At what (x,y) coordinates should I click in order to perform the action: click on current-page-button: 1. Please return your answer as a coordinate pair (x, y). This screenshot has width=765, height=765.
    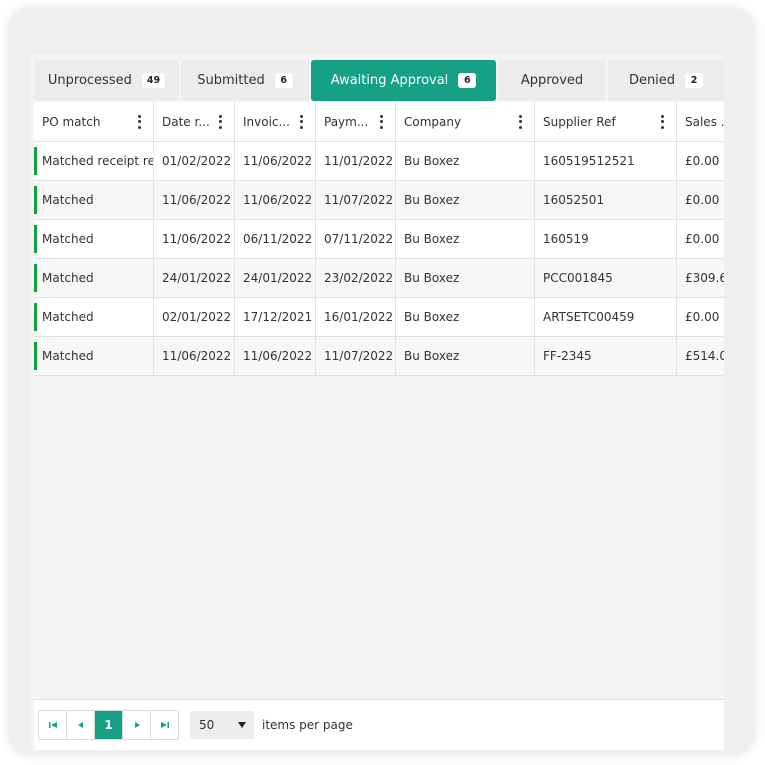
    Looking at the image, I should click on (109, 725).